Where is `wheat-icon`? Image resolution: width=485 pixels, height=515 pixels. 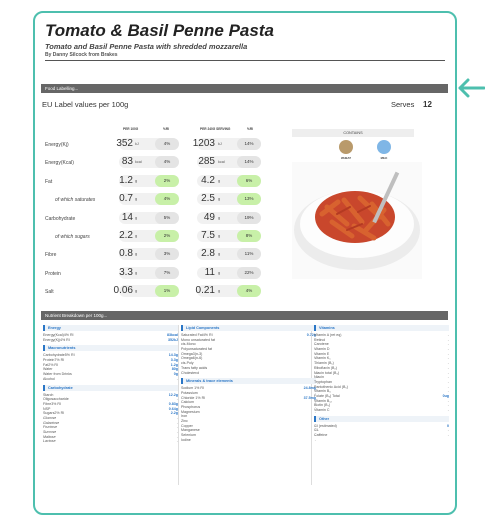
wheat-icon is located at coordinates (346, 147).